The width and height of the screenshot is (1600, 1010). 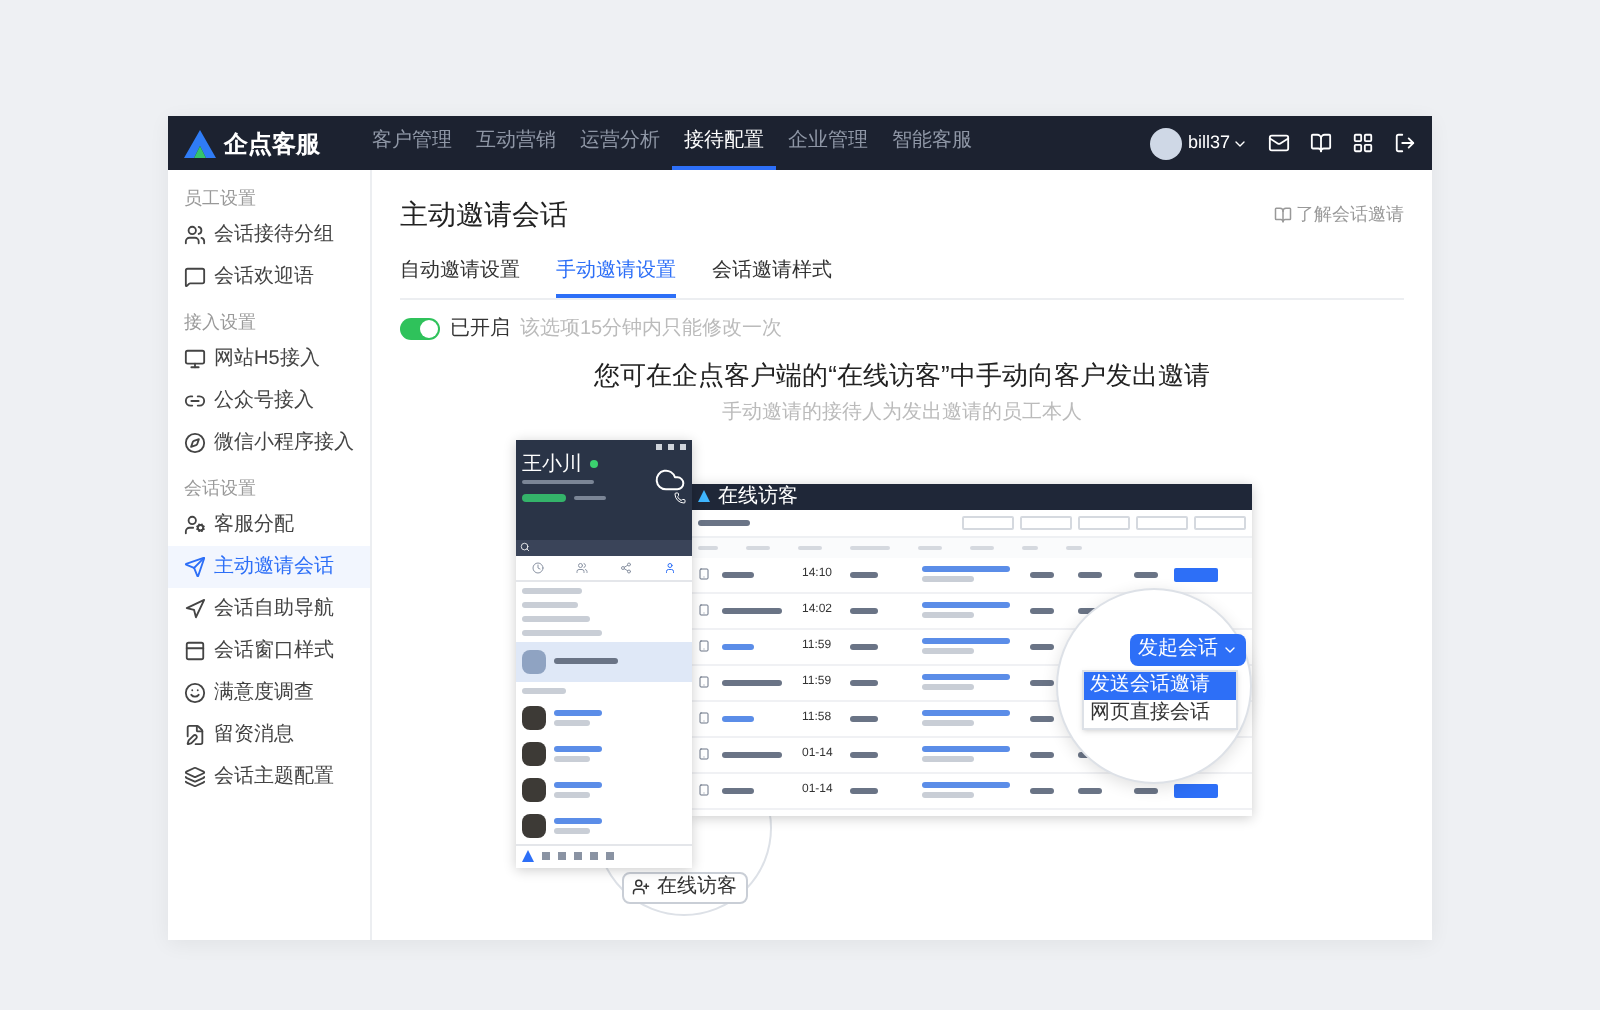 What do you see at coordinates (1321, 143) in the screenshot?
I see `book-icon` at bounding box center [1321, 143].